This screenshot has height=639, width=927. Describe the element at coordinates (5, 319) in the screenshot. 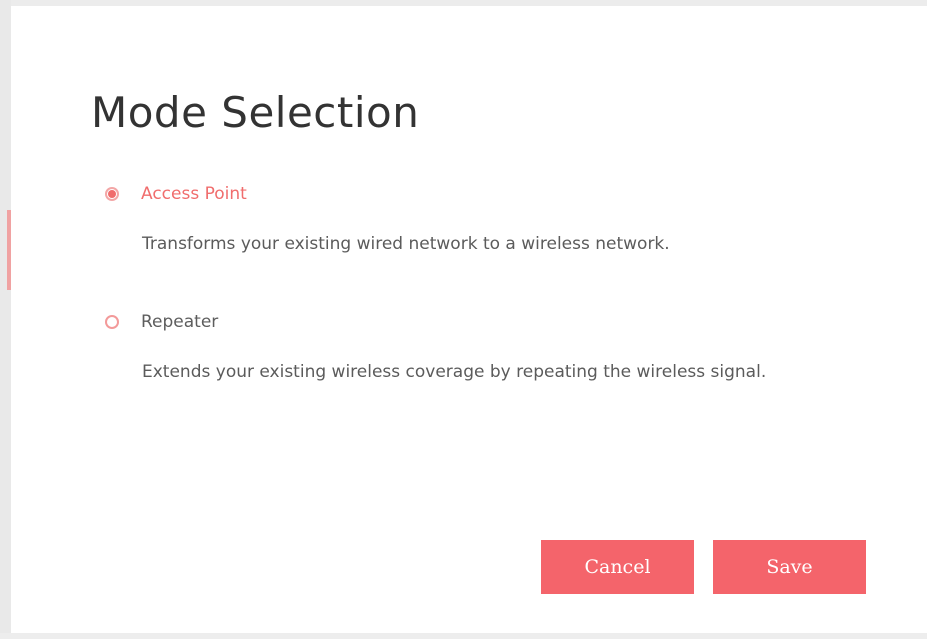

I see `left-border` at that location.